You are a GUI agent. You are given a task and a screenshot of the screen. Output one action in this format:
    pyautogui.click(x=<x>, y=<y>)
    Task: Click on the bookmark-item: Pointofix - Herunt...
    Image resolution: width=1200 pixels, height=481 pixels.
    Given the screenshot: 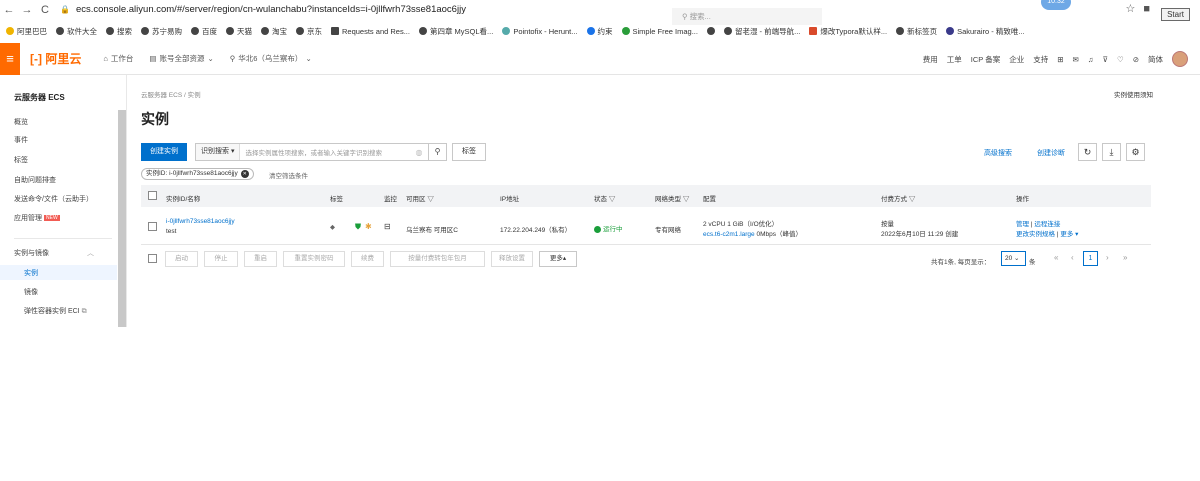 What is the action you would take?
    pyautogui.click(x=540, y=31)
    